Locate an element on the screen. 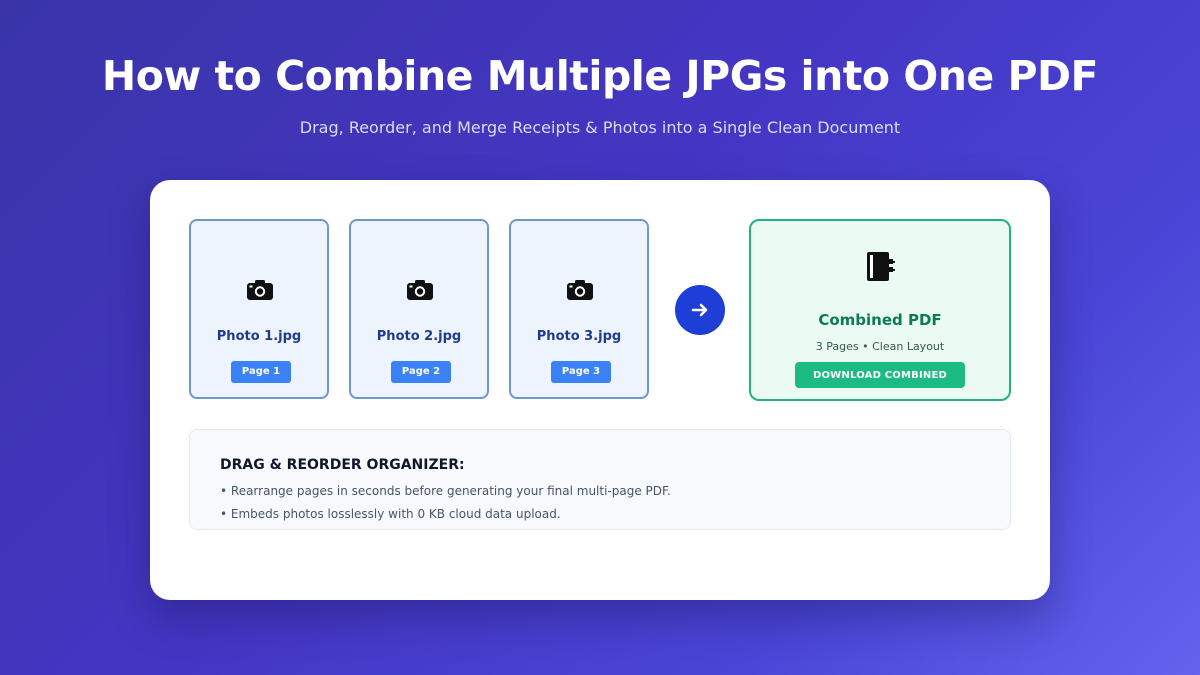 Image resolution: width=1200 pixels, height=675 pixels. photo-tile-1: Photo 1.jpg Page 1 is located at coordinates (259, 309).